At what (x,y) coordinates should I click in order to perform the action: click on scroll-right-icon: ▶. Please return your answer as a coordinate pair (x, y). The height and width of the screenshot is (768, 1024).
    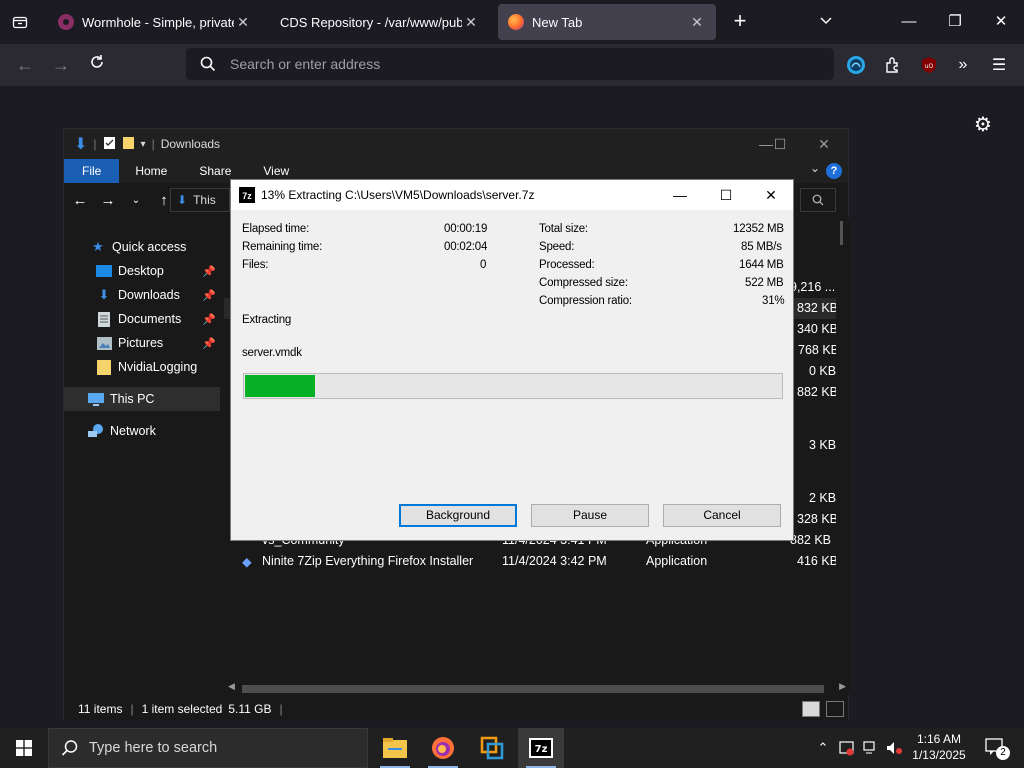
    Looking at the image, I should click on (842, 686).